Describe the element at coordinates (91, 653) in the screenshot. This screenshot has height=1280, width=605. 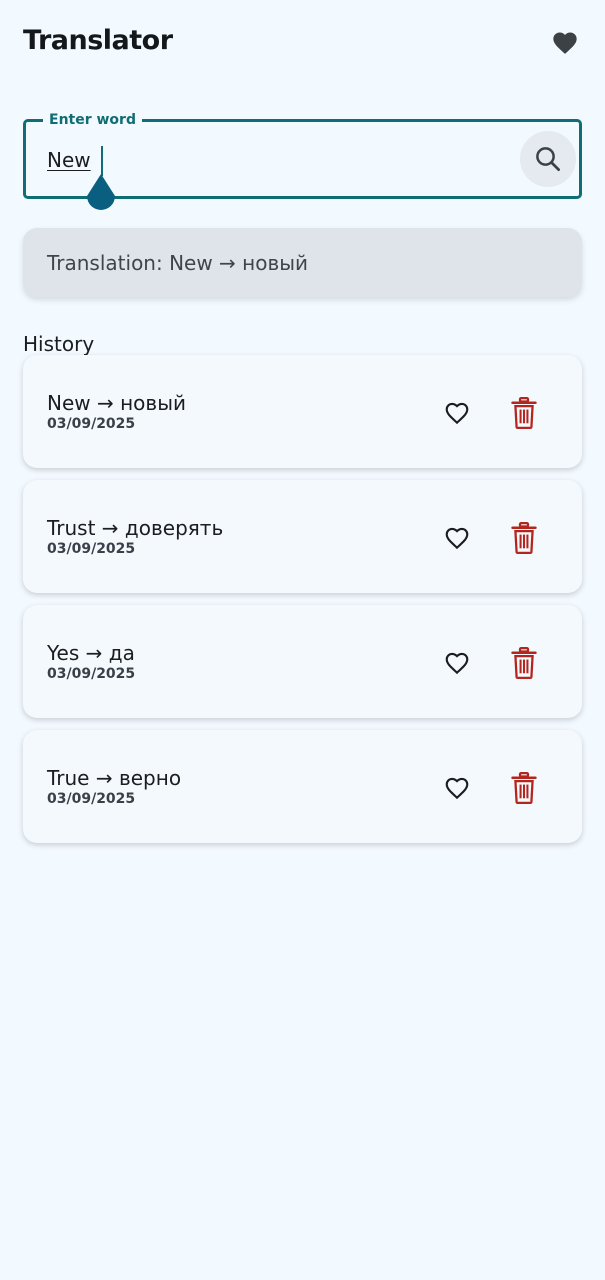
I see `history-item-text: Yes → да` at that location.